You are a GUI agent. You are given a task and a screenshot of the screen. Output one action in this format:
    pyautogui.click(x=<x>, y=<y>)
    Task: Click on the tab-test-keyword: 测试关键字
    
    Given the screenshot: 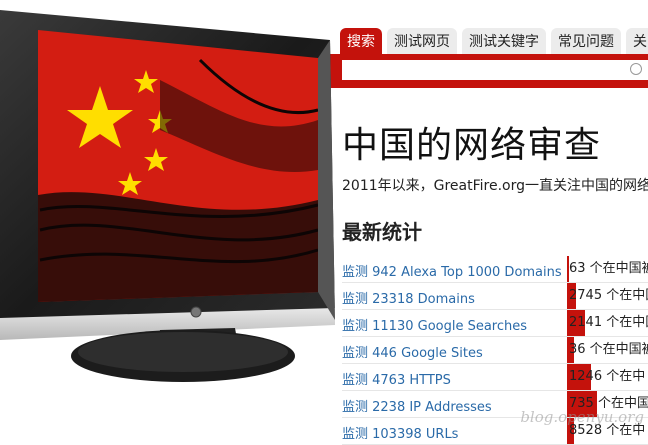 What is the action you would take?
    pyautogui.click(x=504, y=41)
    